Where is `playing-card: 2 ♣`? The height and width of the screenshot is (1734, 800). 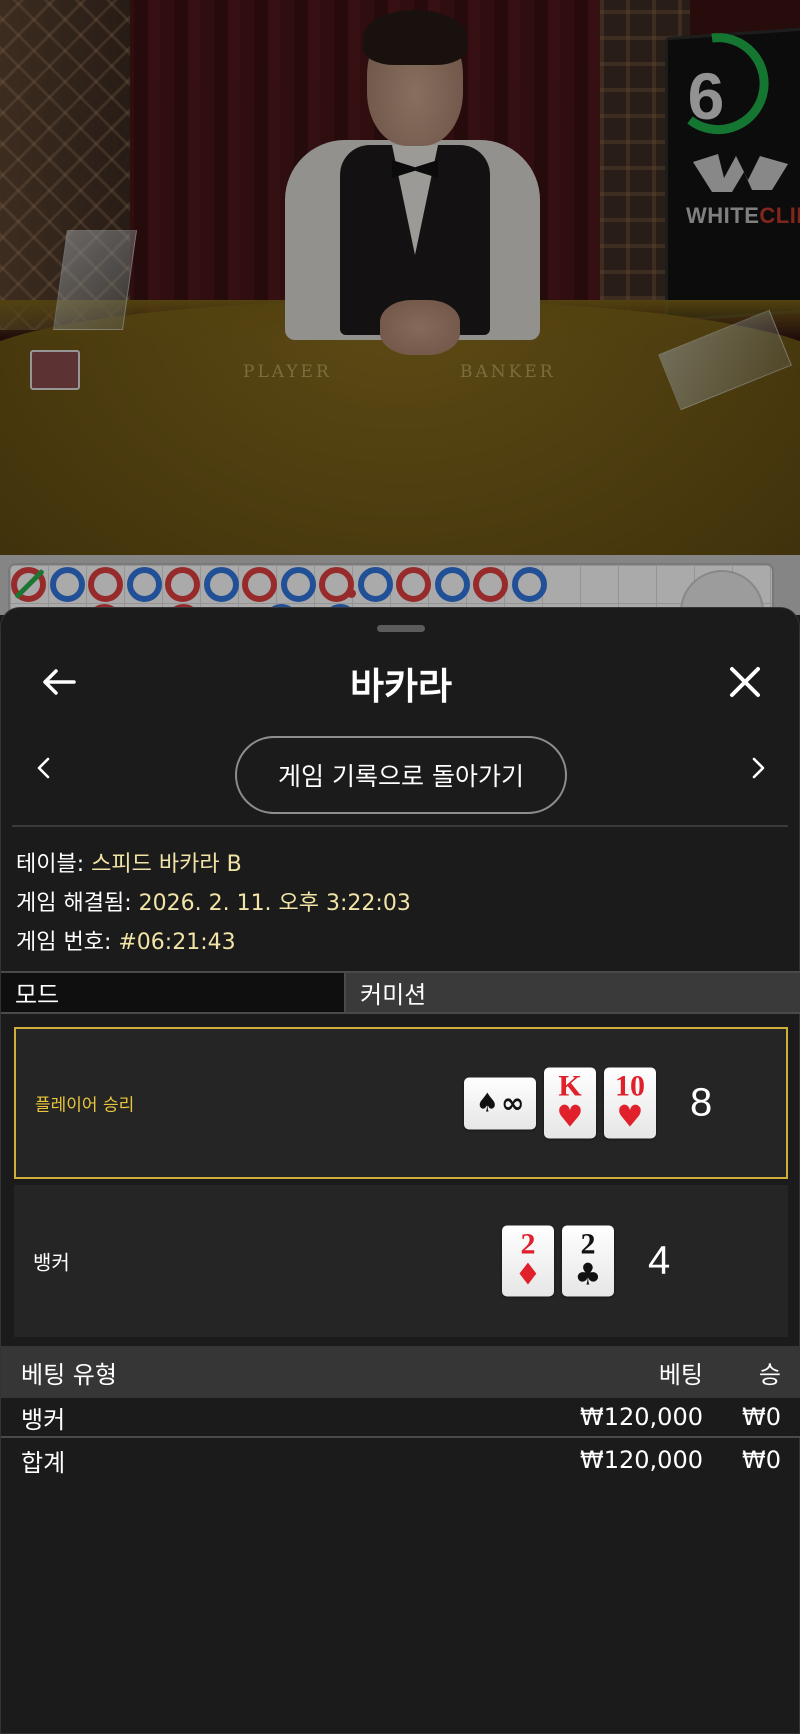 playing-card: 2 ♣ is located at coordinates (588, 1261).